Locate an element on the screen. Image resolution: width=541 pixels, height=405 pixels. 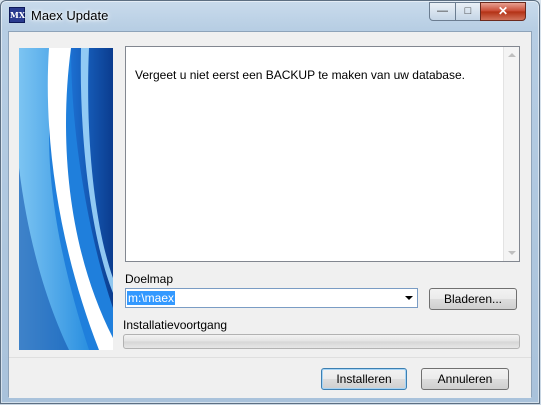
install-button: Installeren is located at coordinates (364, 379).